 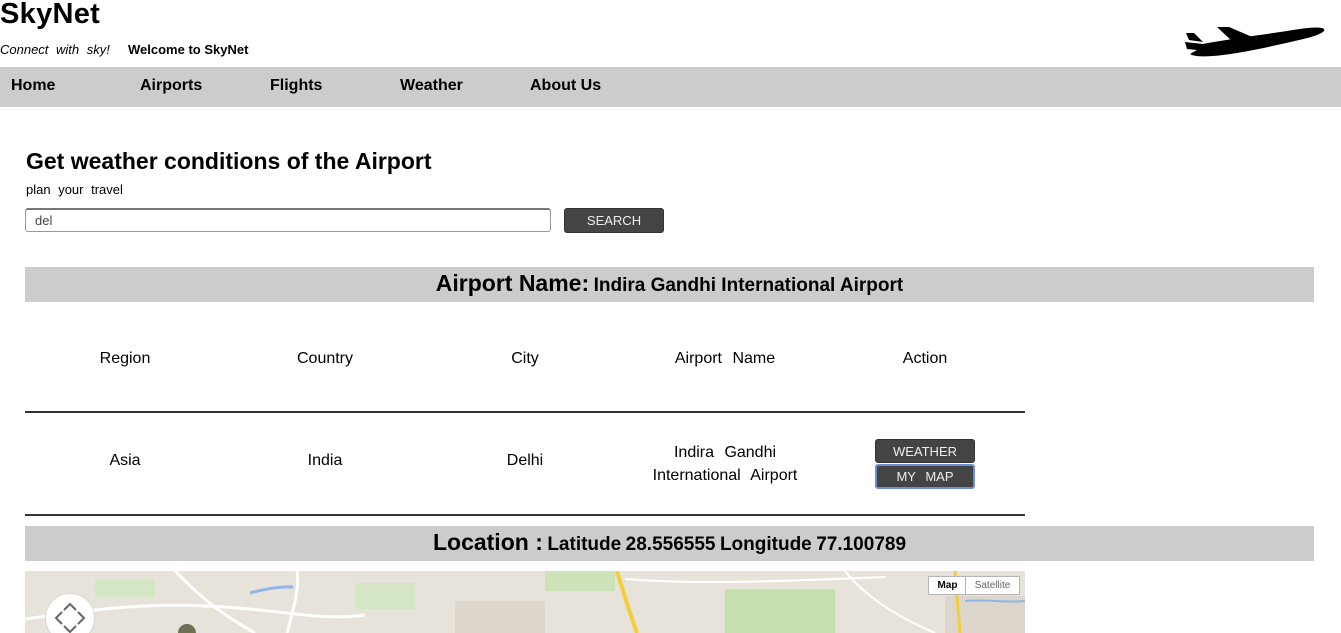 I want to click on location-label: Location :, so click(x=487, y=542).